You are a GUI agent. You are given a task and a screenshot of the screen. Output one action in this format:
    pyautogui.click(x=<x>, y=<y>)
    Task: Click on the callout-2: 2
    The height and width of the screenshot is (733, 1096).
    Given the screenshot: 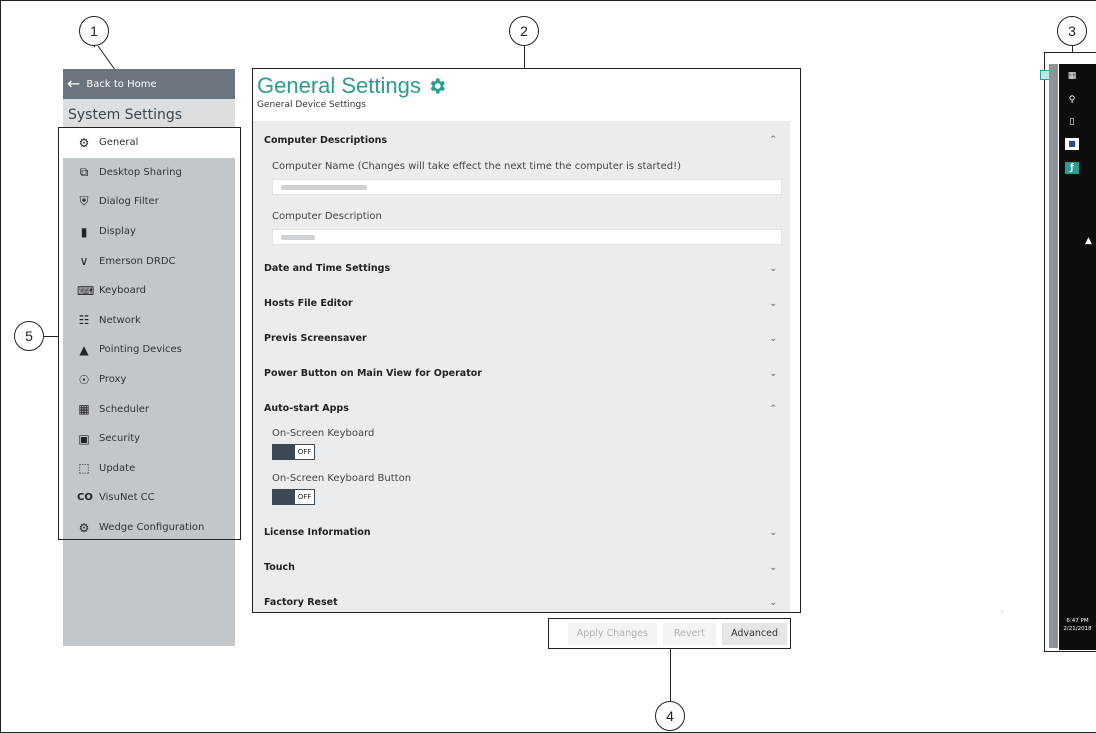 What is the action you would take?
    pyautogui.click(x=524, y=31)
    